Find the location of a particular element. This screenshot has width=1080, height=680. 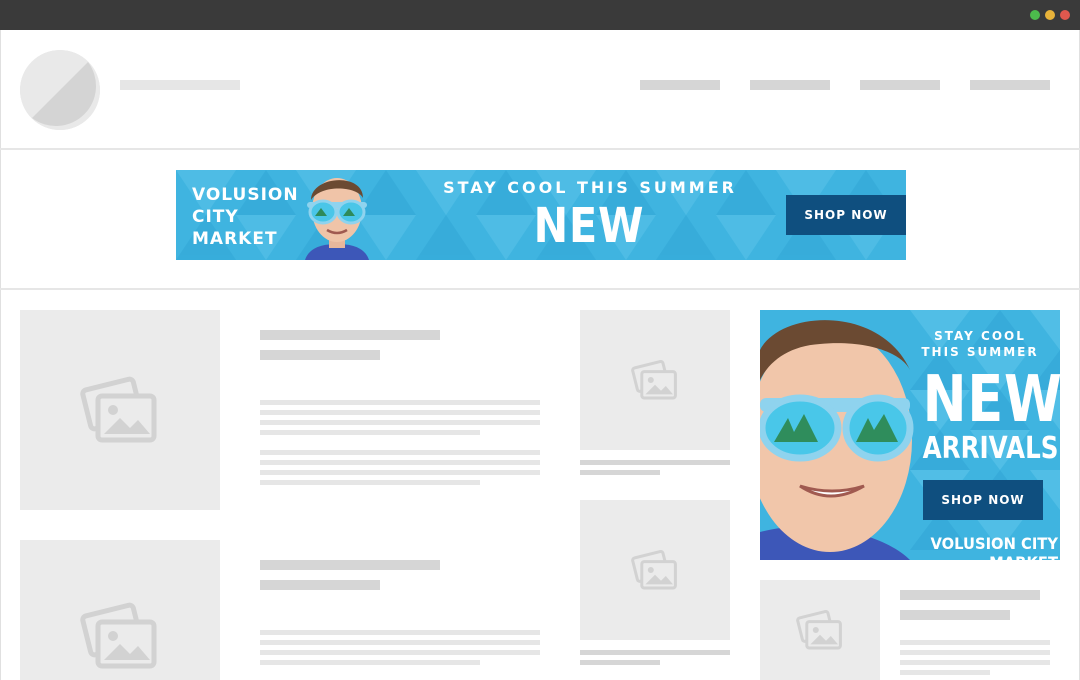

brand-line-1: VOLUSION is located at coordinates (245, 195).